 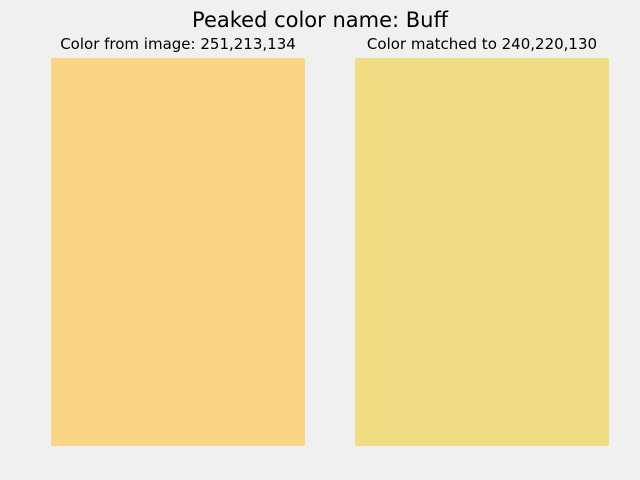 What do you see at coordinates (178, 44) in the screenshot?
I see `source-color-label: Color from image: 251,213,134` at bounding box center [178, 44].